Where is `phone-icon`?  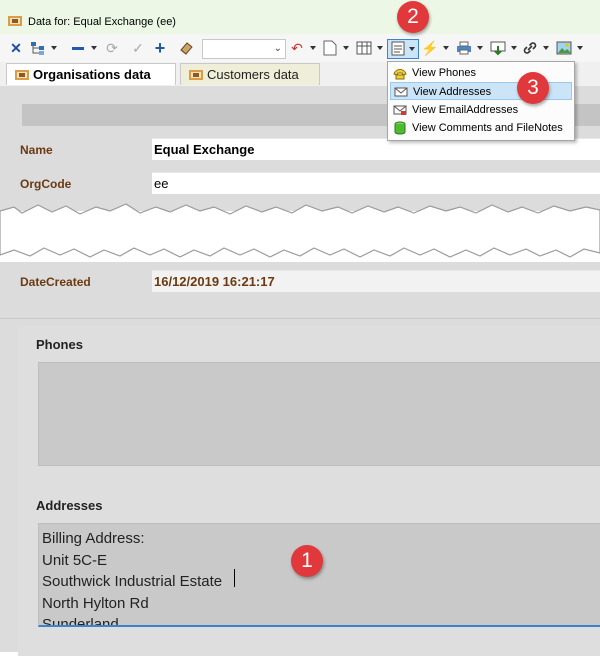 phone-icon is located at coordinates (400, 74).